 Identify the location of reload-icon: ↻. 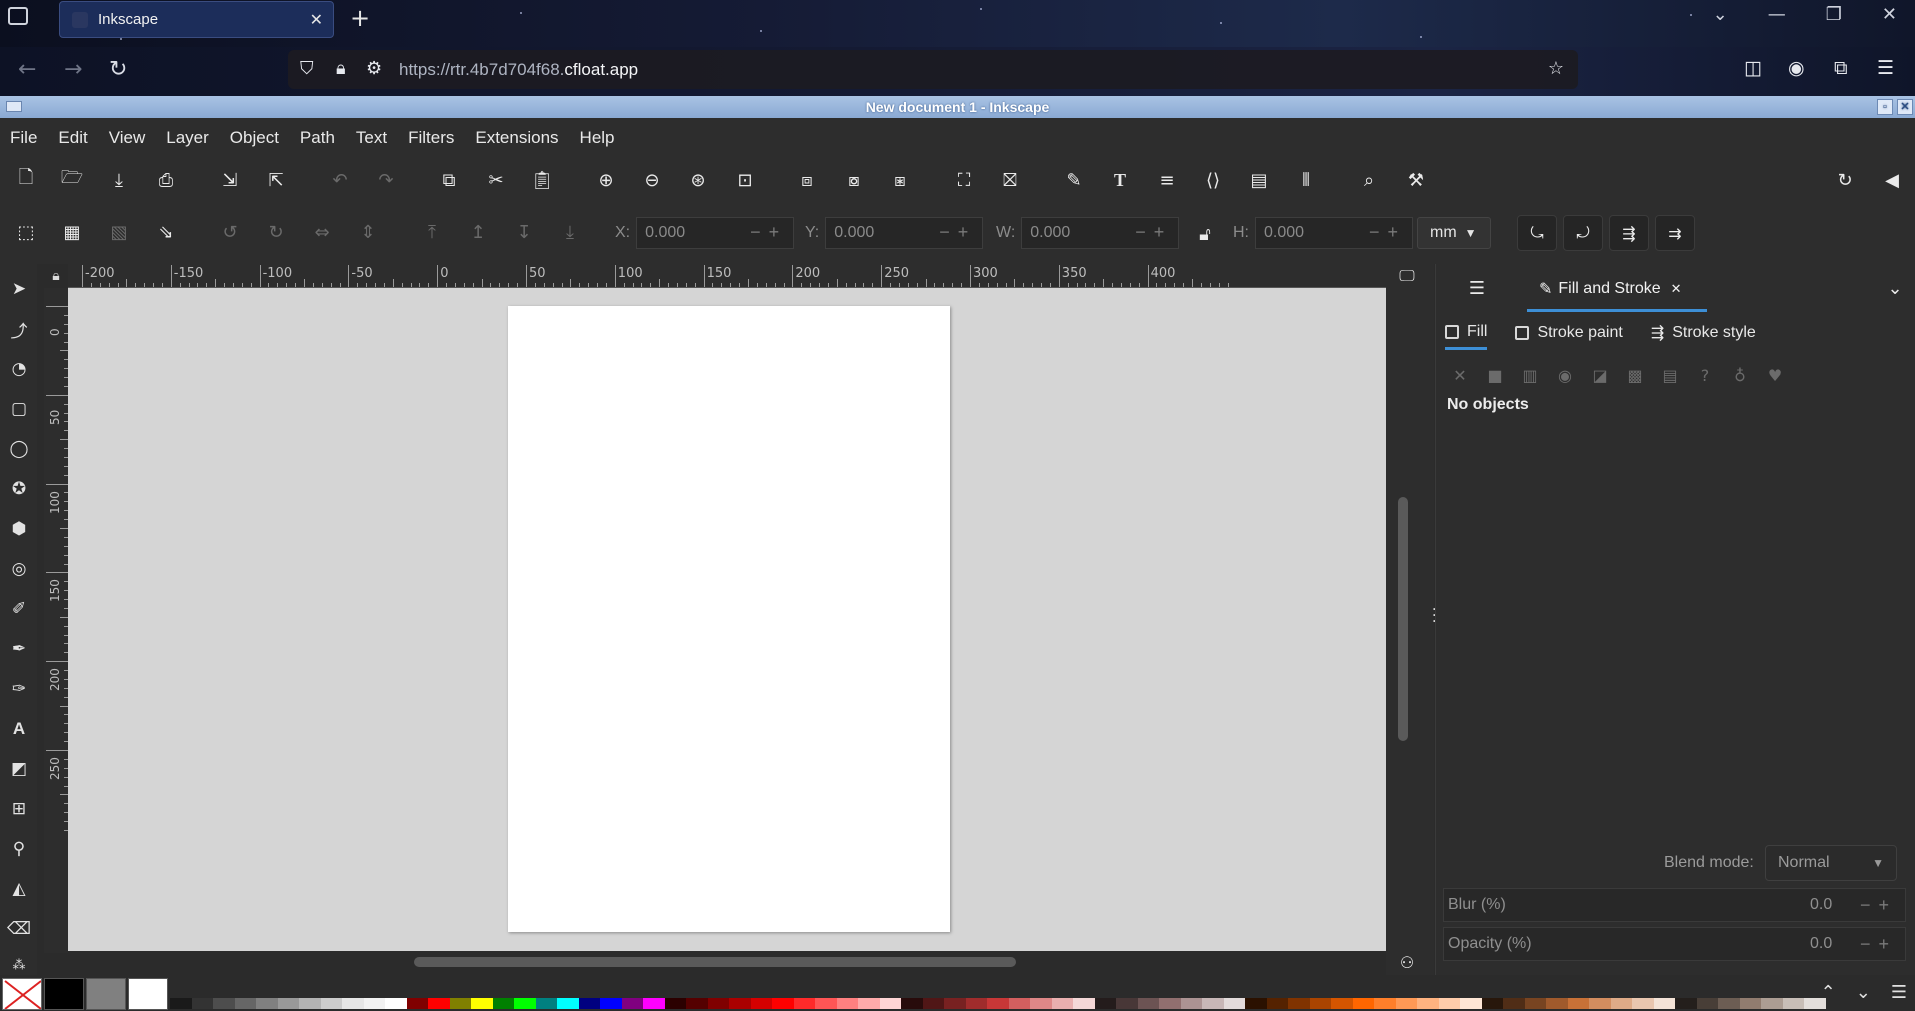
(118, 69).